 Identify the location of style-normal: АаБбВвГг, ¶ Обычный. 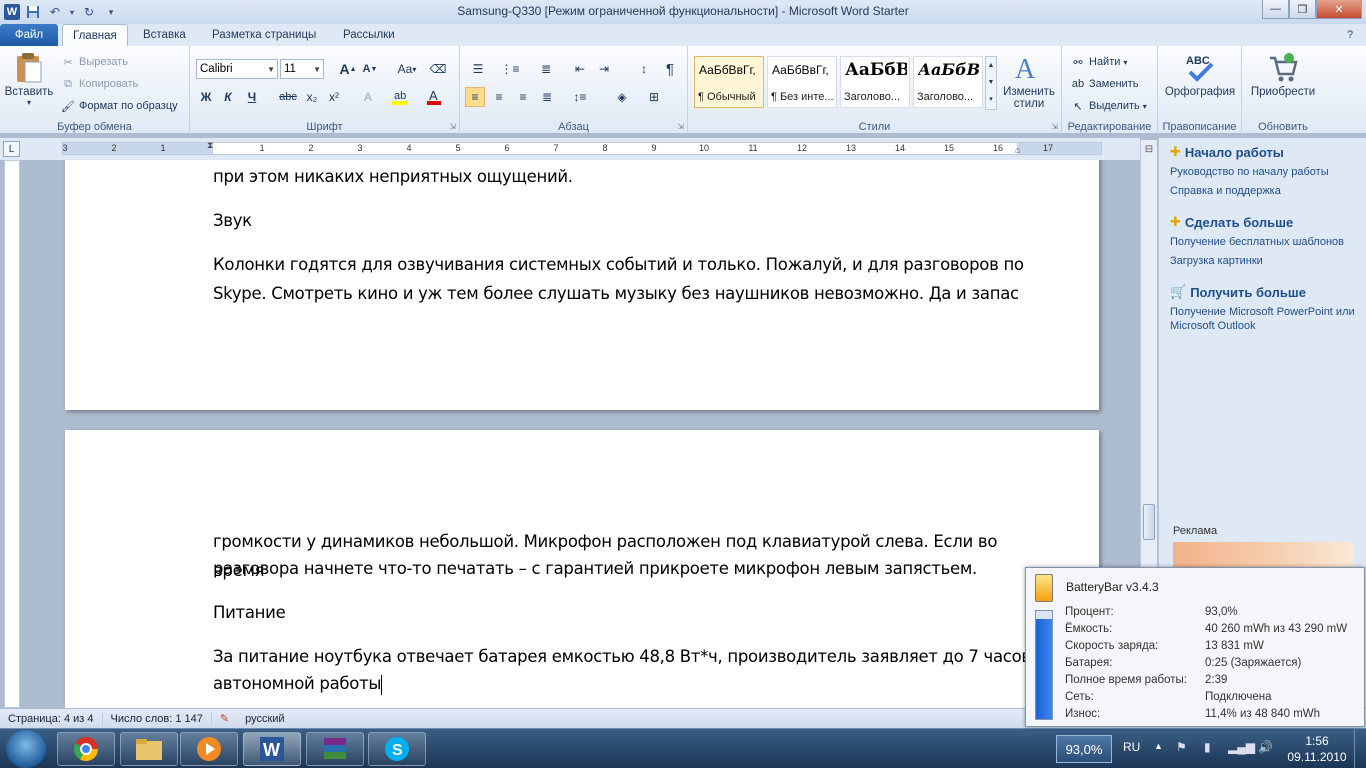
(729, 82).